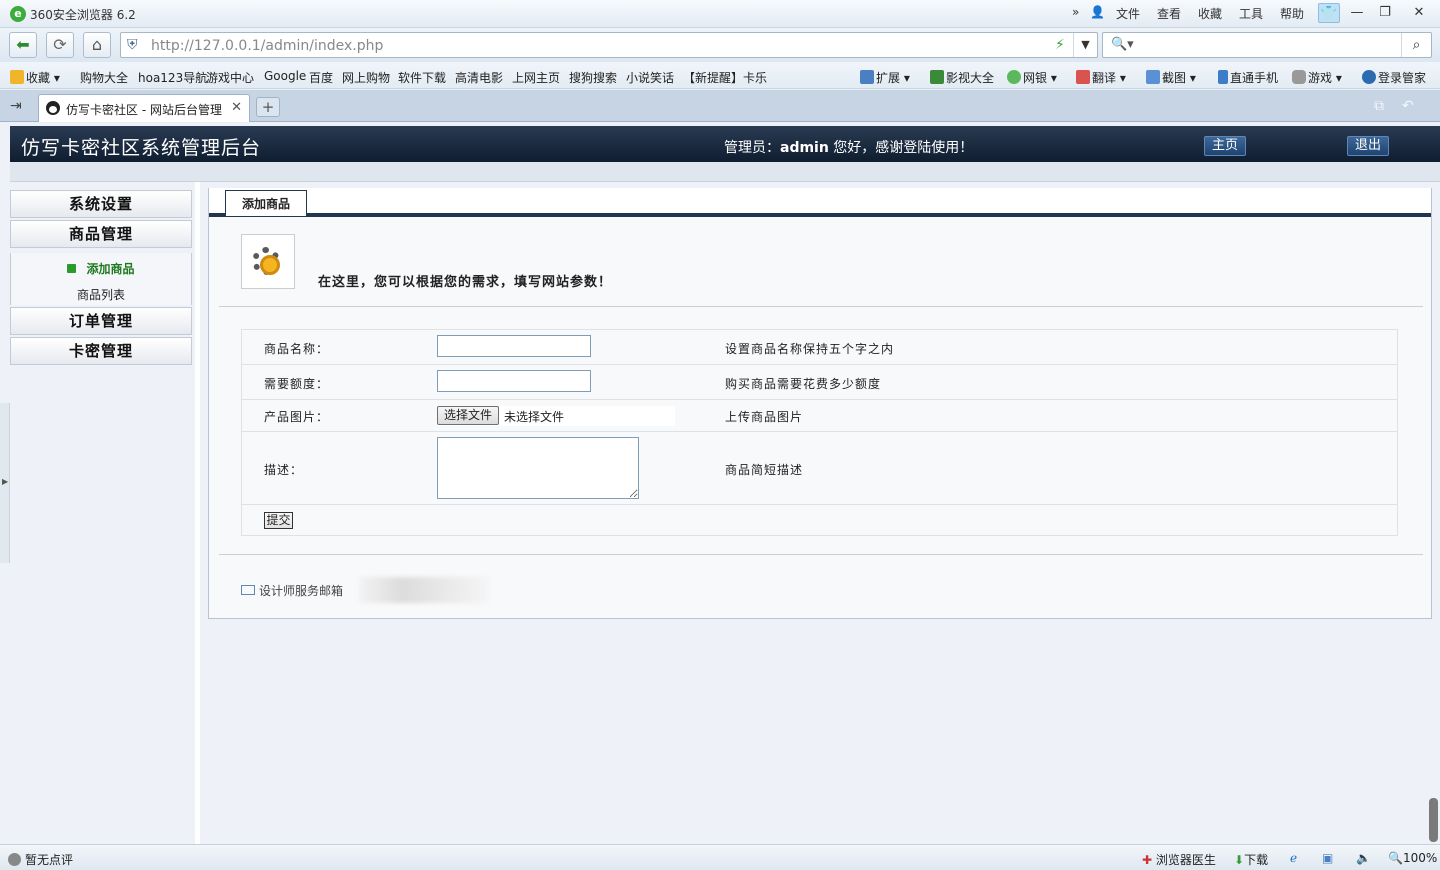  What do you see at coordinates (1408, 106) in the screenshot?
I see `undo-close-icon: ↶` at bounding box center [1408, 106].